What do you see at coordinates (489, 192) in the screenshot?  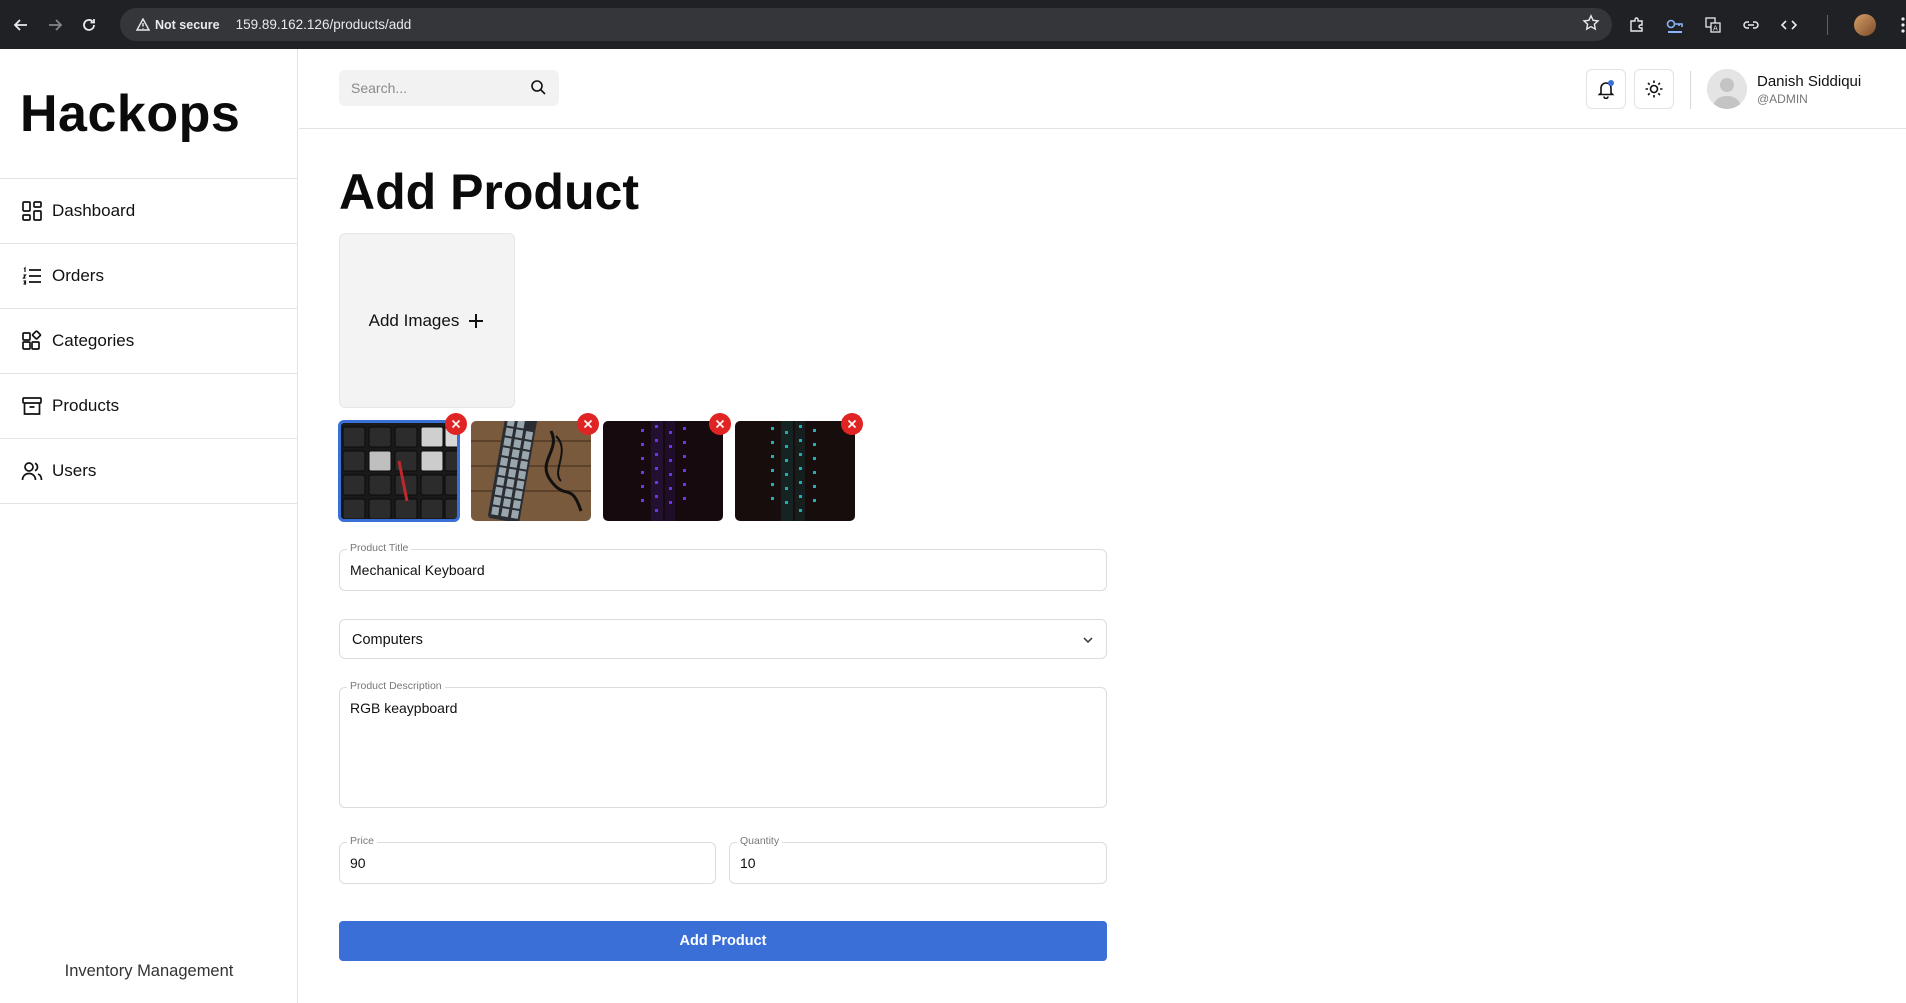 I see `page-title: Add Product` at bounding box center [489, 192].